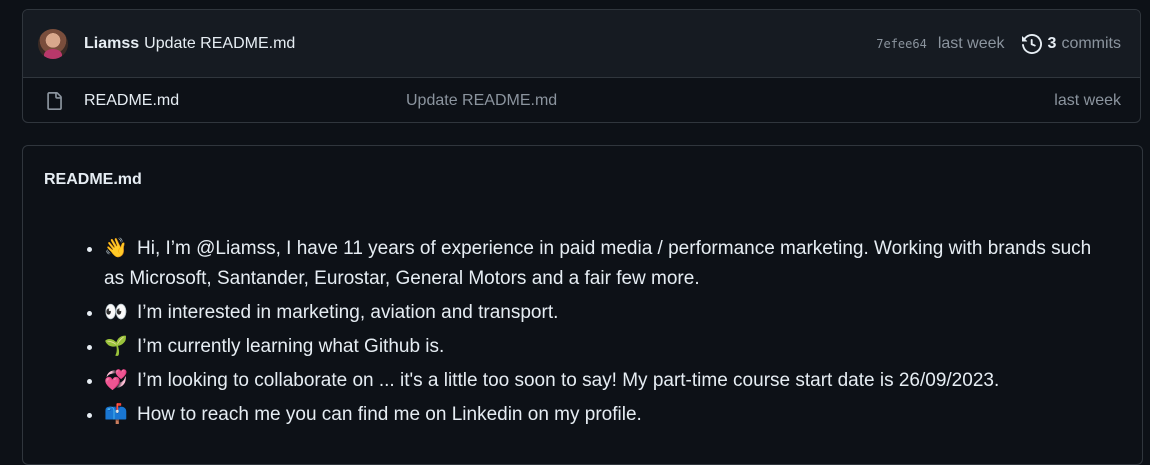  I want to click on waving-hand-icon: 👋, so click(116, 248).